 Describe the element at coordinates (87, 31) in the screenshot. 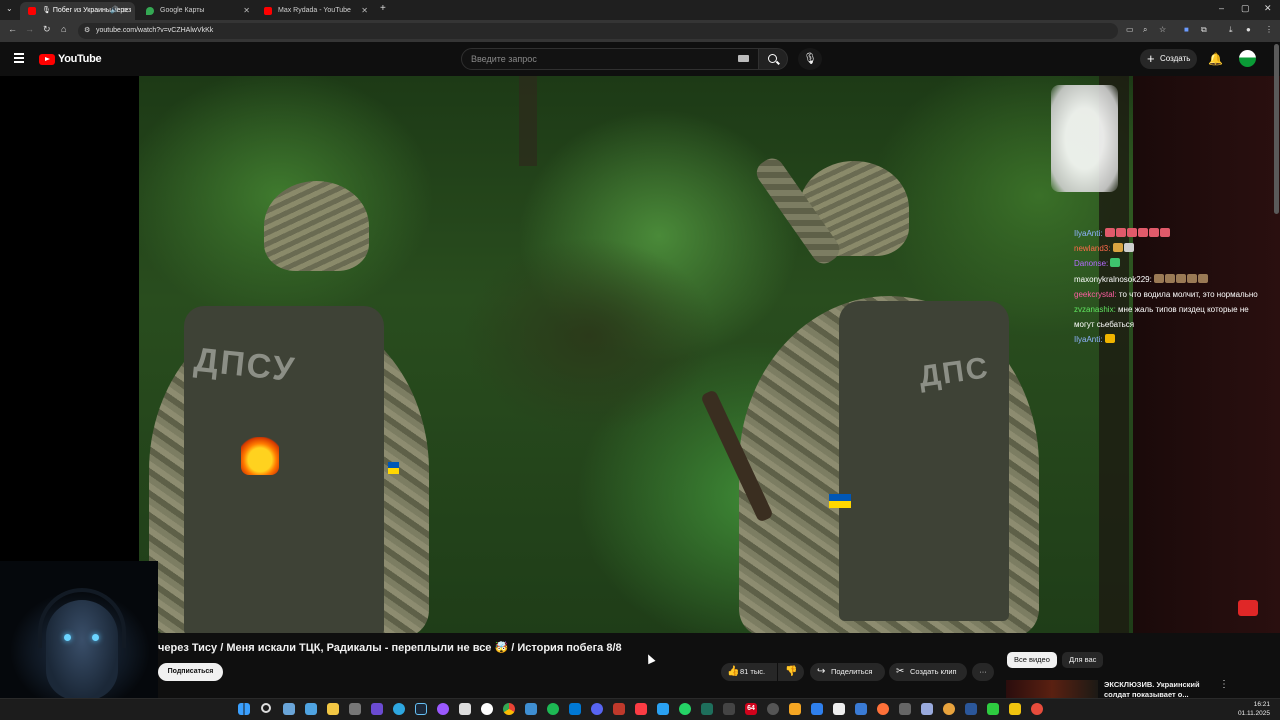

I see `site-info-icon: ⚙` at that location.